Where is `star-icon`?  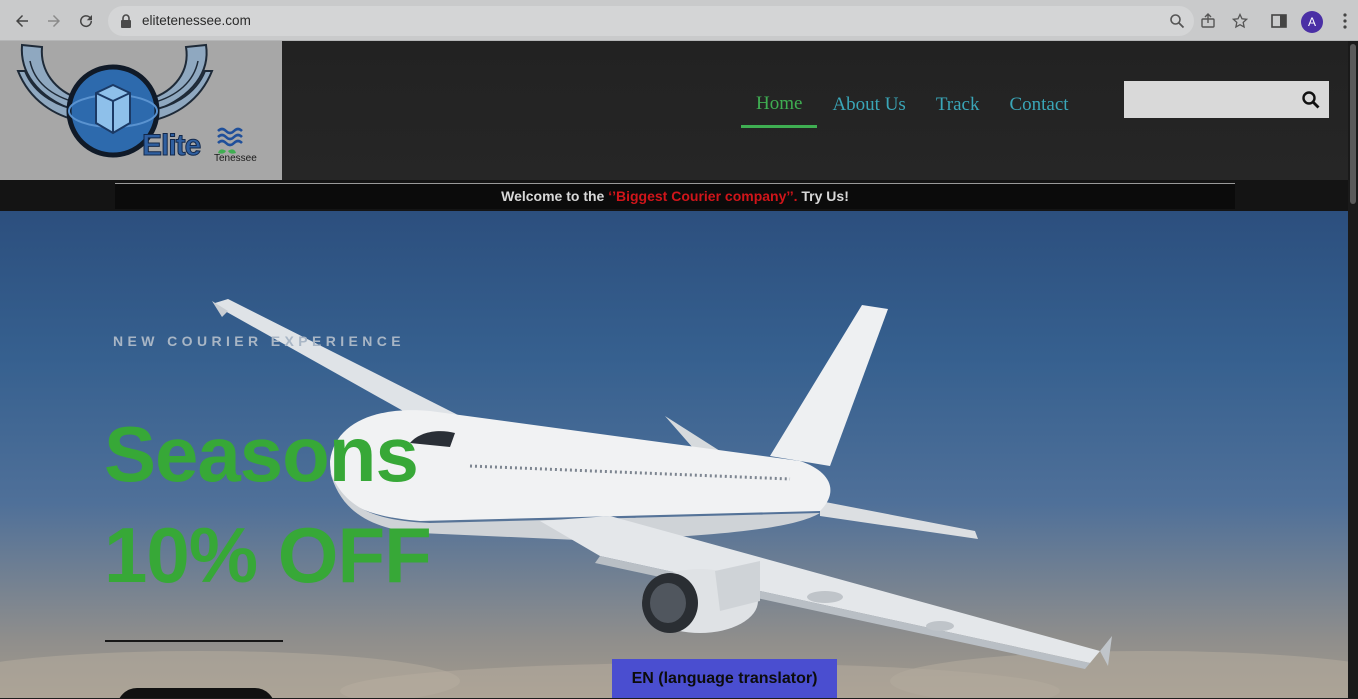
star-icon is located at coordinates (1240, 21).